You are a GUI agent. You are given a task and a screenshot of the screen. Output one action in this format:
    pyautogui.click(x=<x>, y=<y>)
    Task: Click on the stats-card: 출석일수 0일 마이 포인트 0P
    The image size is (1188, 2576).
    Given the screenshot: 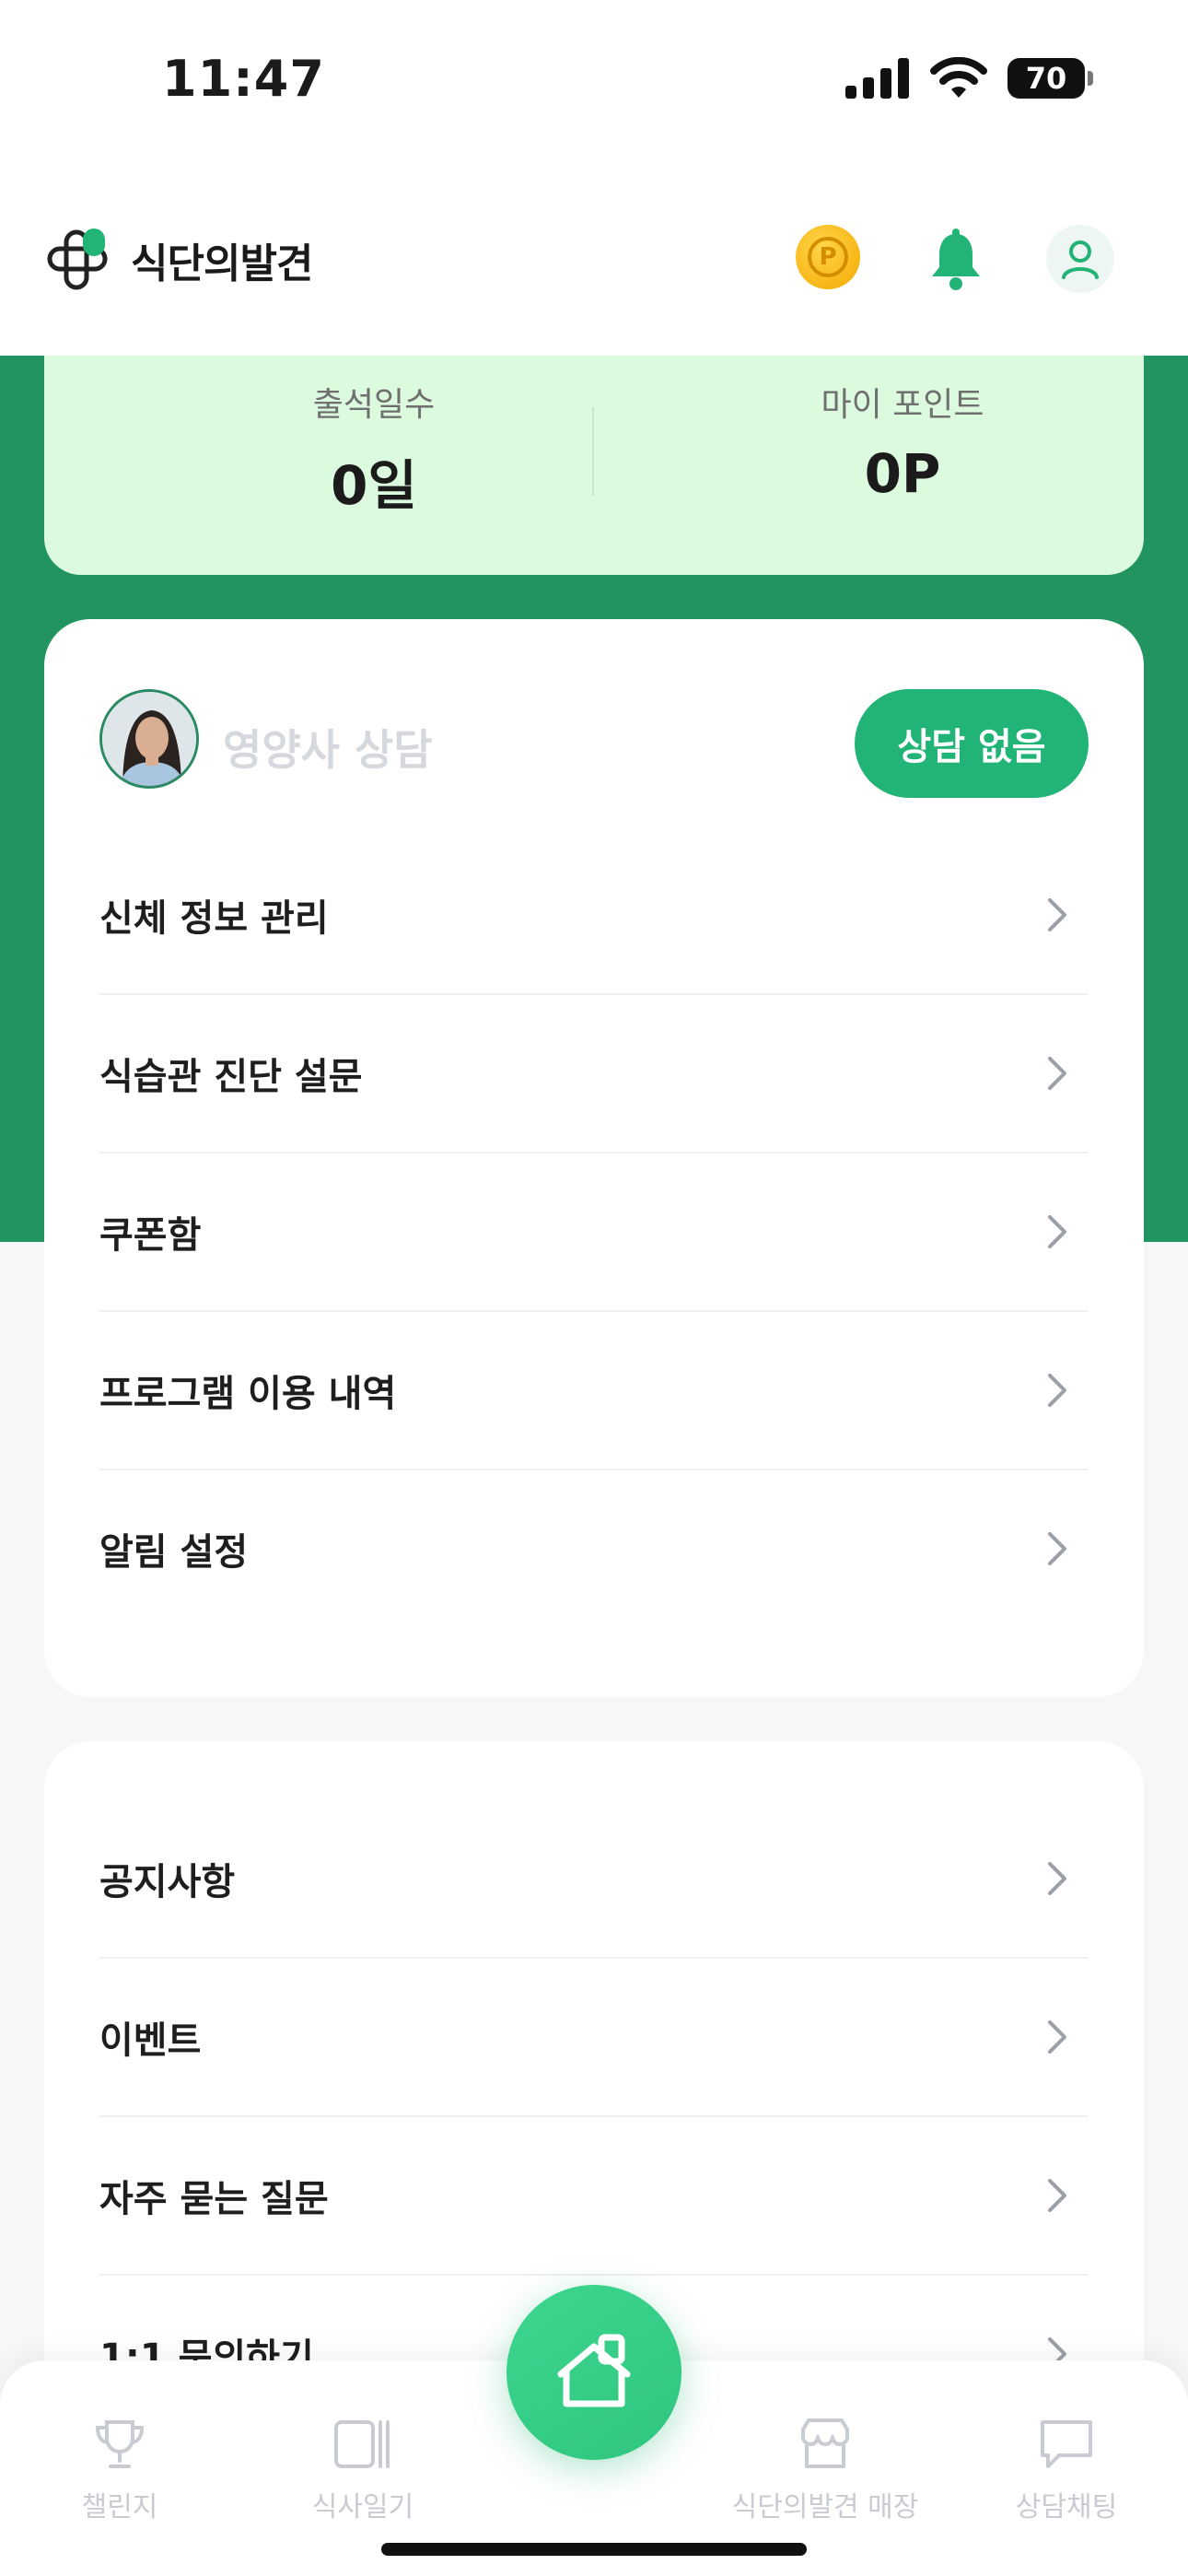 What is the action you would take?
    pyautogui.click(x=594, y=465)
    